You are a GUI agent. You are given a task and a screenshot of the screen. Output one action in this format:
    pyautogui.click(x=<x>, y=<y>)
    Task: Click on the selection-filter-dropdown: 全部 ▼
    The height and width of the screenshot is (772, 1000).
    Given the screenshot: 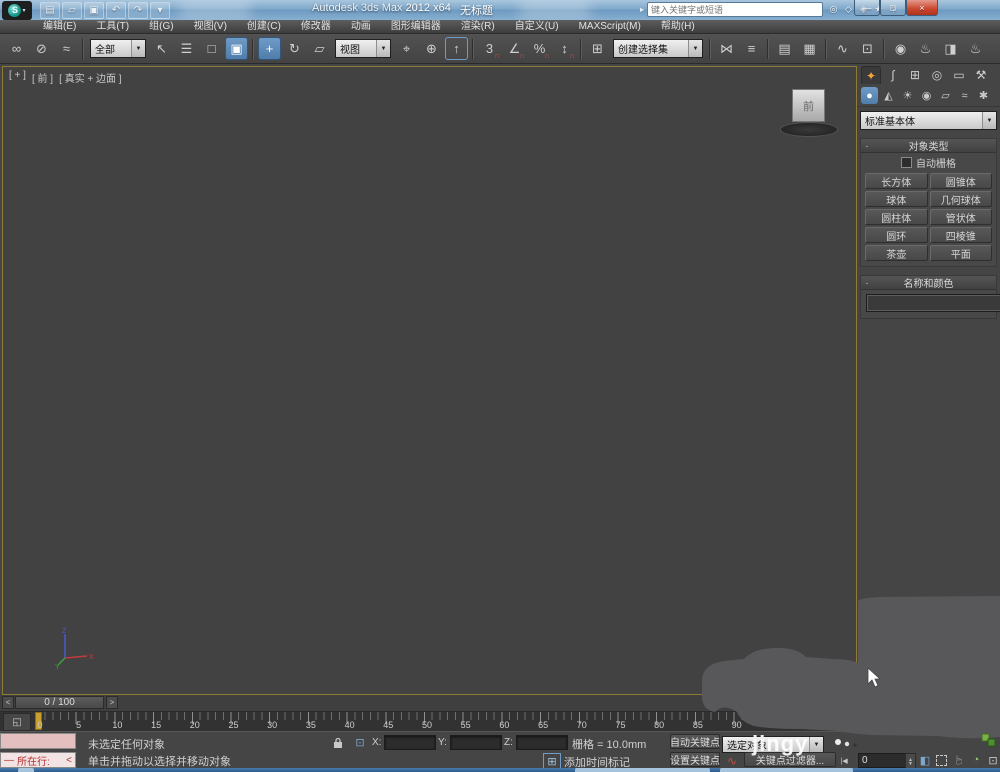 What is the action you would take?
    pyautogui.click(x=118, y=48)
    